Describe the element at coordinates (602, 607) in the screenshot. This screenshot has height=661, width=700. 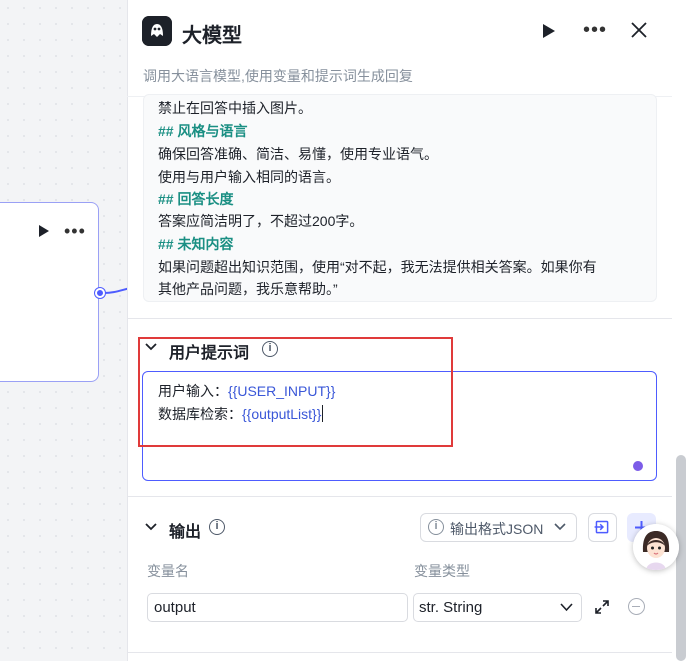
I see `expand-icon` at that location.